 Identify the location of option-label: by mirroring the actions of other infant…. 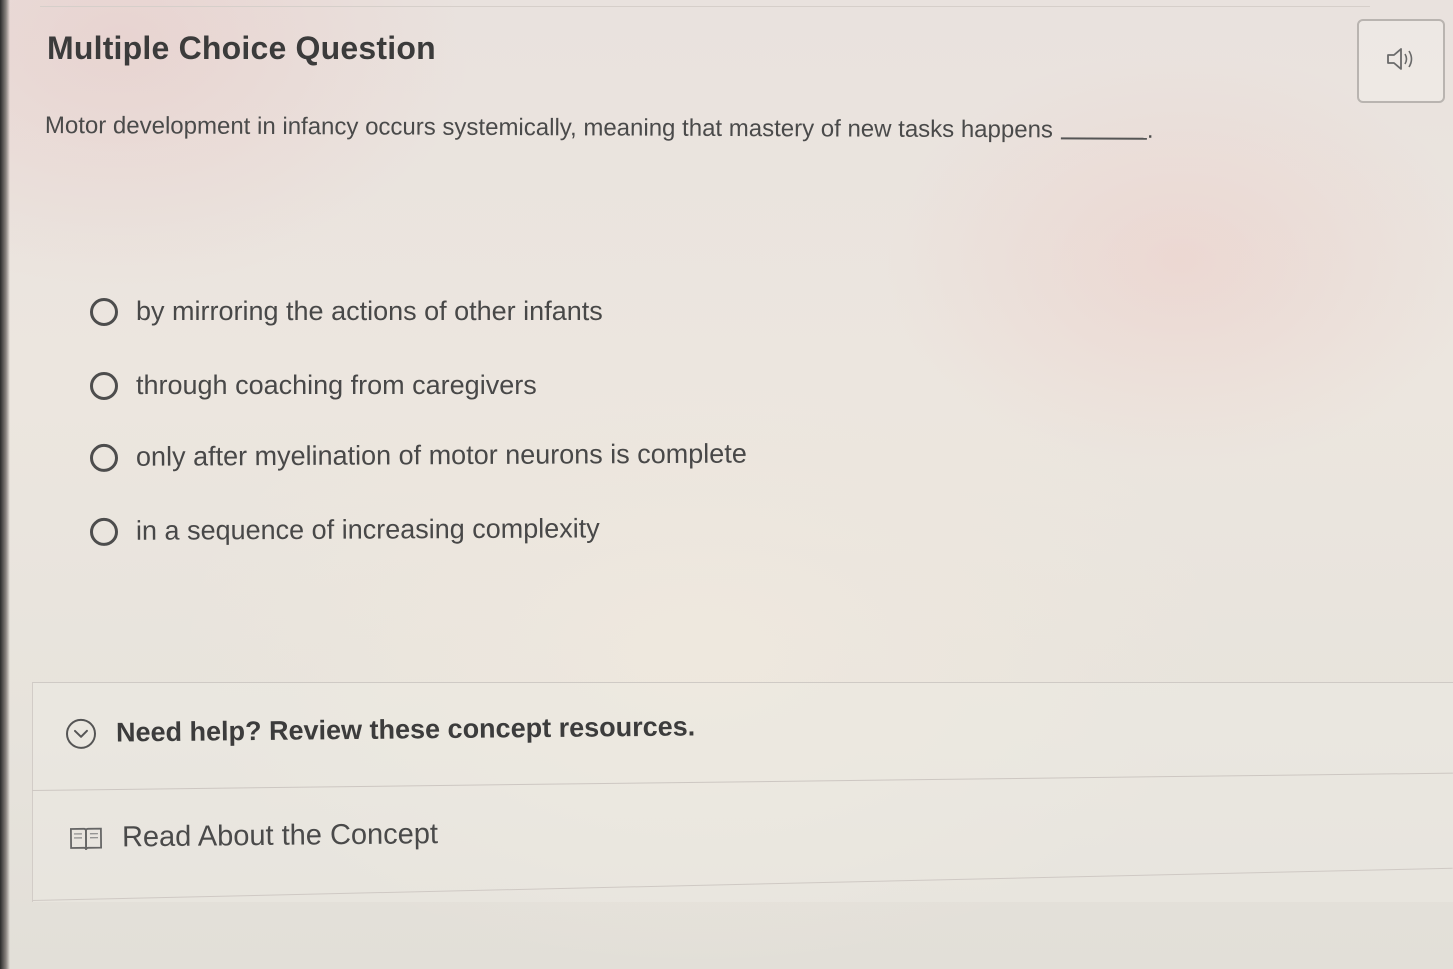
(369, 311).